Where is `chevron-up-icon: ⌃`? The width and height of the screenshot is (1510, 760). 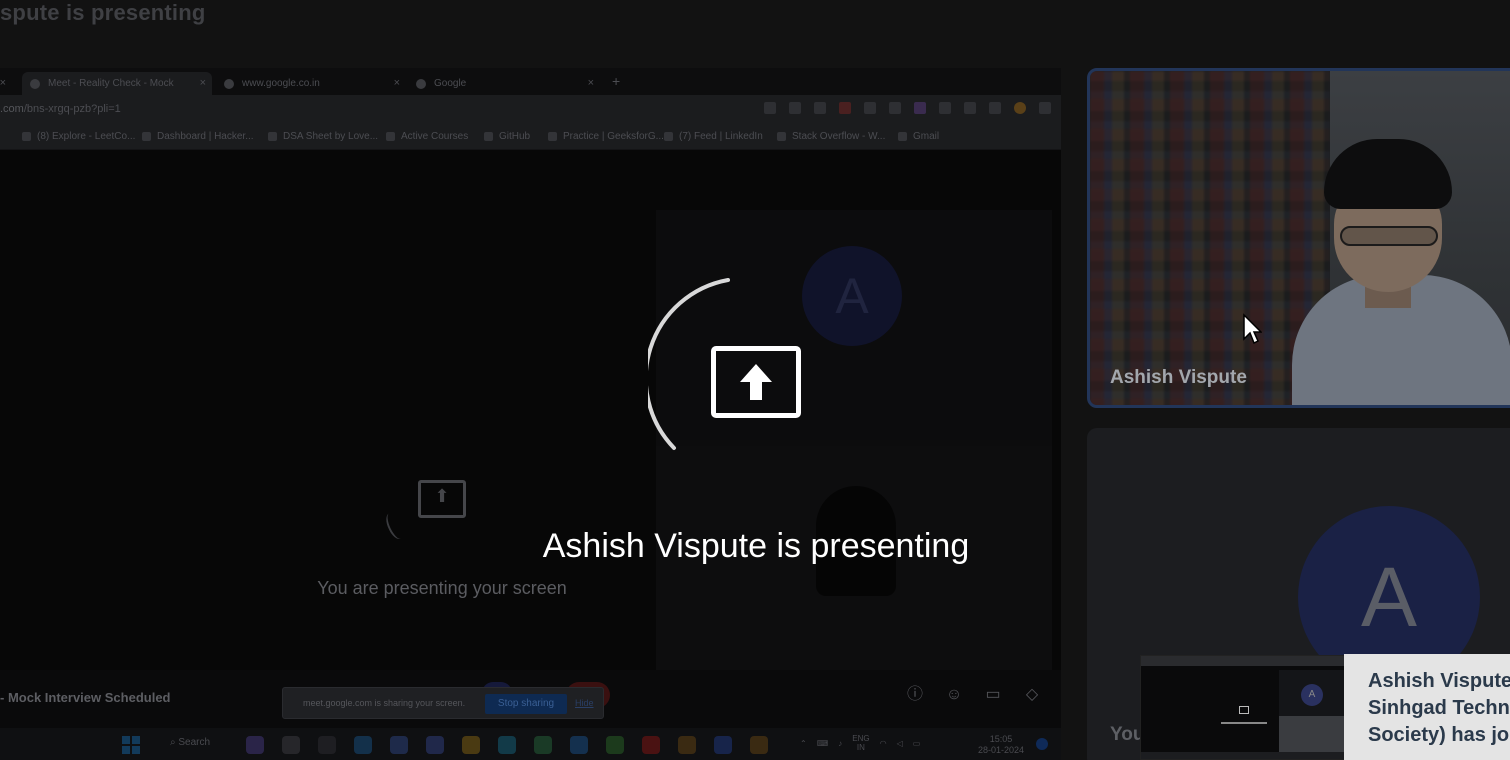
chevron-up-icon: ⌃ is located at coordinates (803, 743).